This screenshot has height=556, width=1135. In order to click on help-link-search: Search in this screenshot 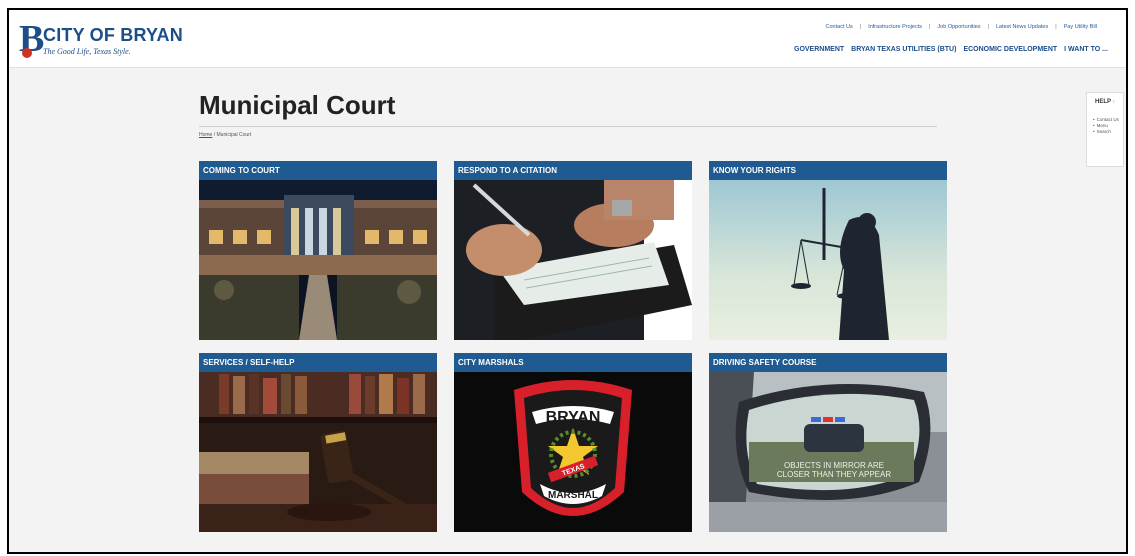, I will do `click(1106, 132)`.